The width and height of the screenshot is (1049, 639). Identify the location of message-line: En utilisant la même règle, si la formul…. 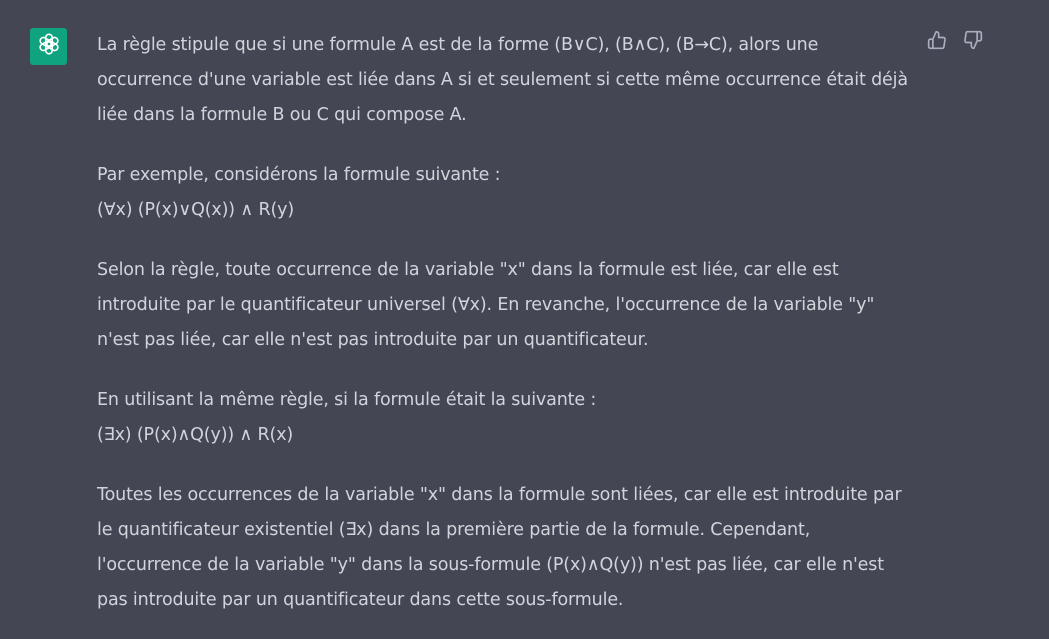
(347, 400).